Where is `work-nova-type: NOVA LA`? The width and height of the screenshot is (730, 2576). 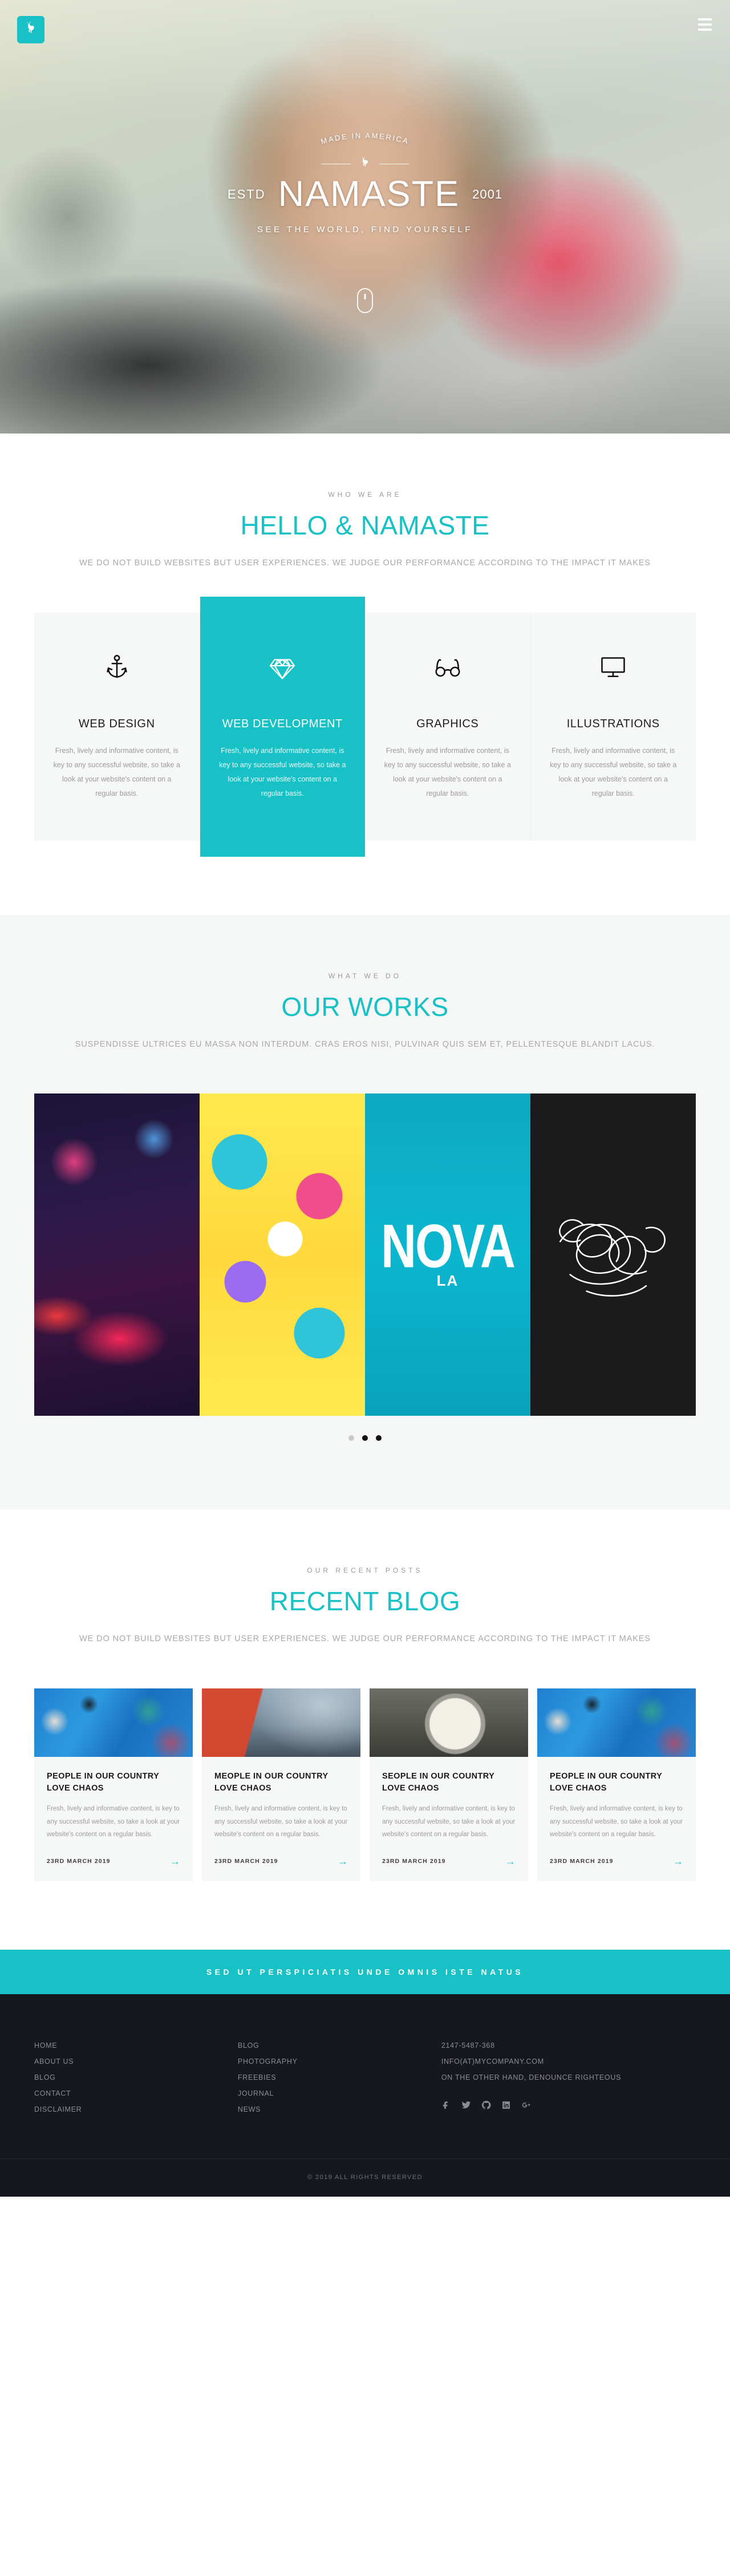
work-nova-type: NOVA LA is located at coordinates (448, 1253).